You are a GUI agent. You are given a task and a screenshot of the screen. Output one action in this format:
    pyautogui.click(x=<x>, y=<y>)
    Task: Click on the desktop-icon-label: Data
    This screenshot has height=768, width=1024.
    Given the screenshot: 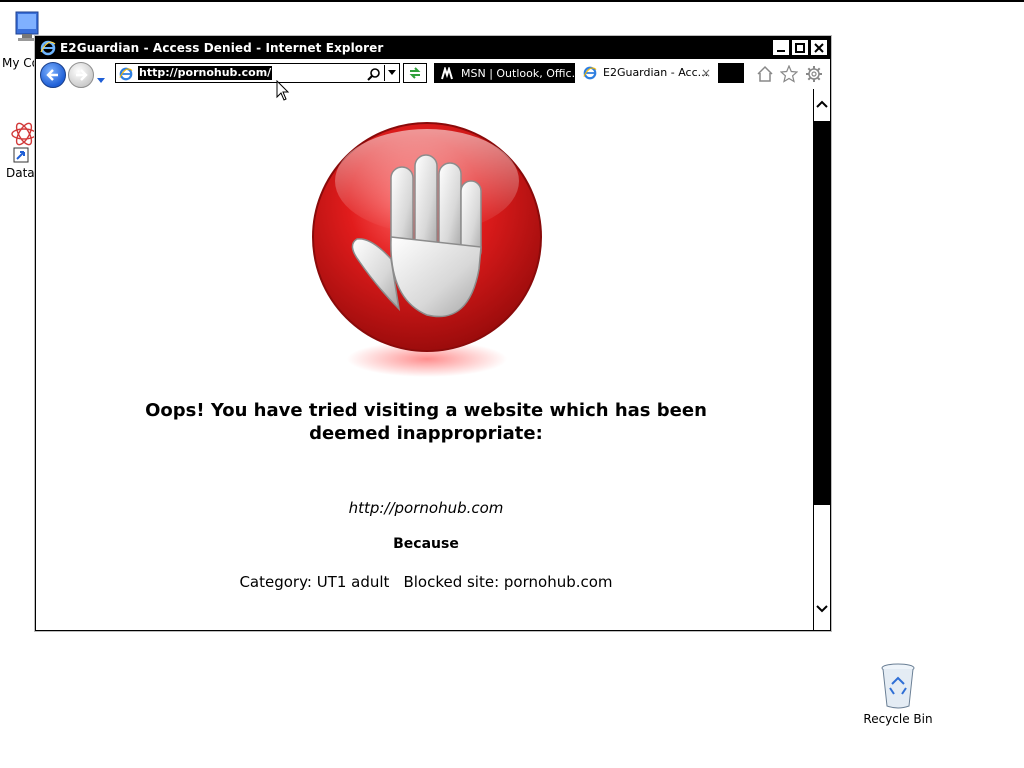 What is the action you would take?
    pyautogui.click(x=20, y=173)
    